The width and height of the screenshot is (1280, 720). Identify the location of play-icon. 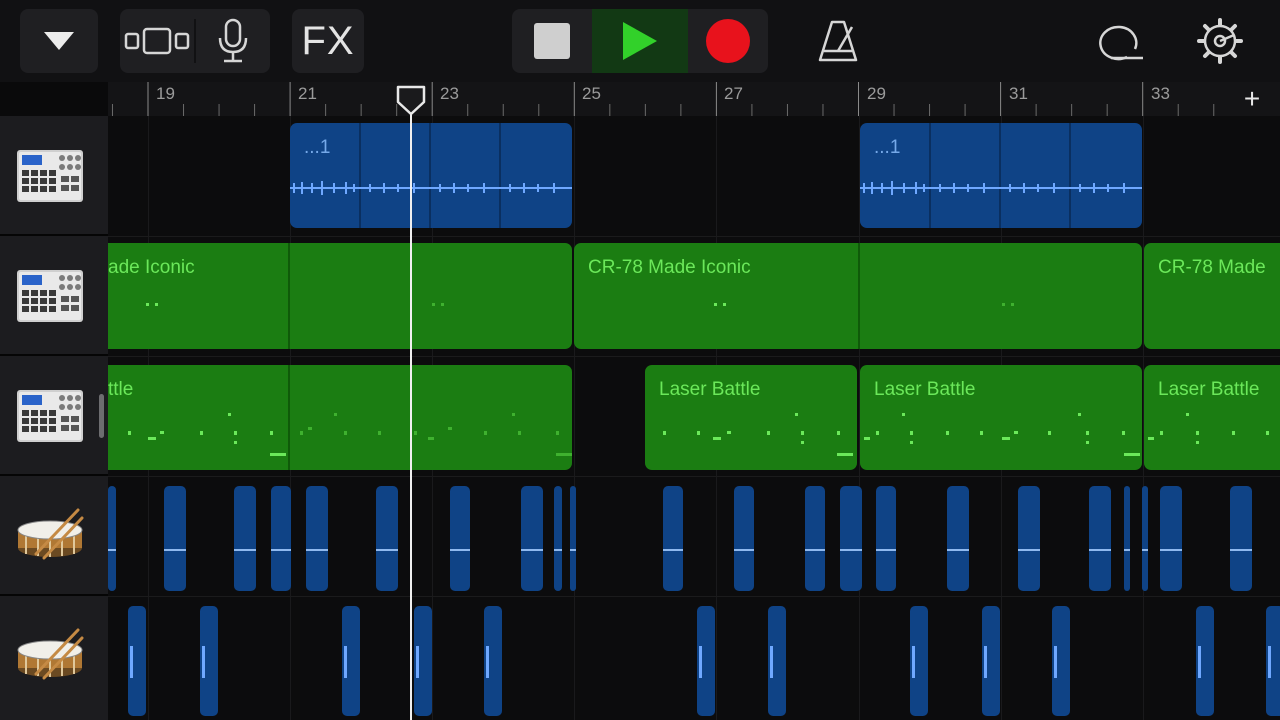
(640, 41).